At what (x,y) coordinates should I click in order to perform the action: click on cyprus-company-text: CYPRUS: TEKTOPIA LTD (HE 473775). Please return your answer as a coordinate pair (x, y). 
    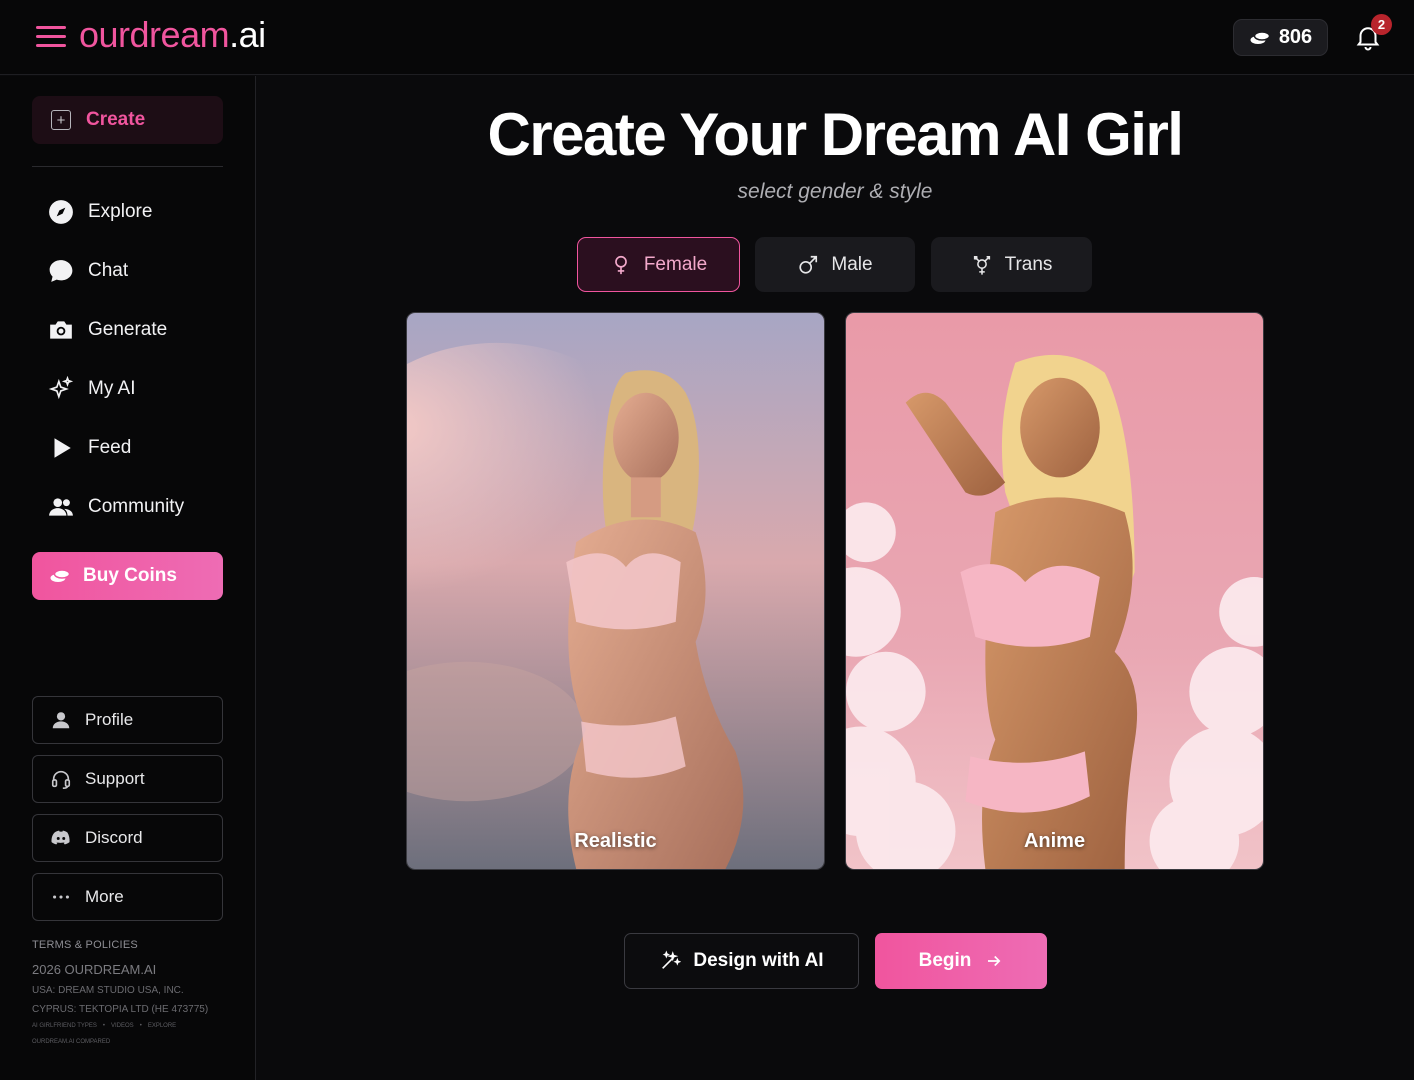
    Looking at the image, I should click on (120, 1009).